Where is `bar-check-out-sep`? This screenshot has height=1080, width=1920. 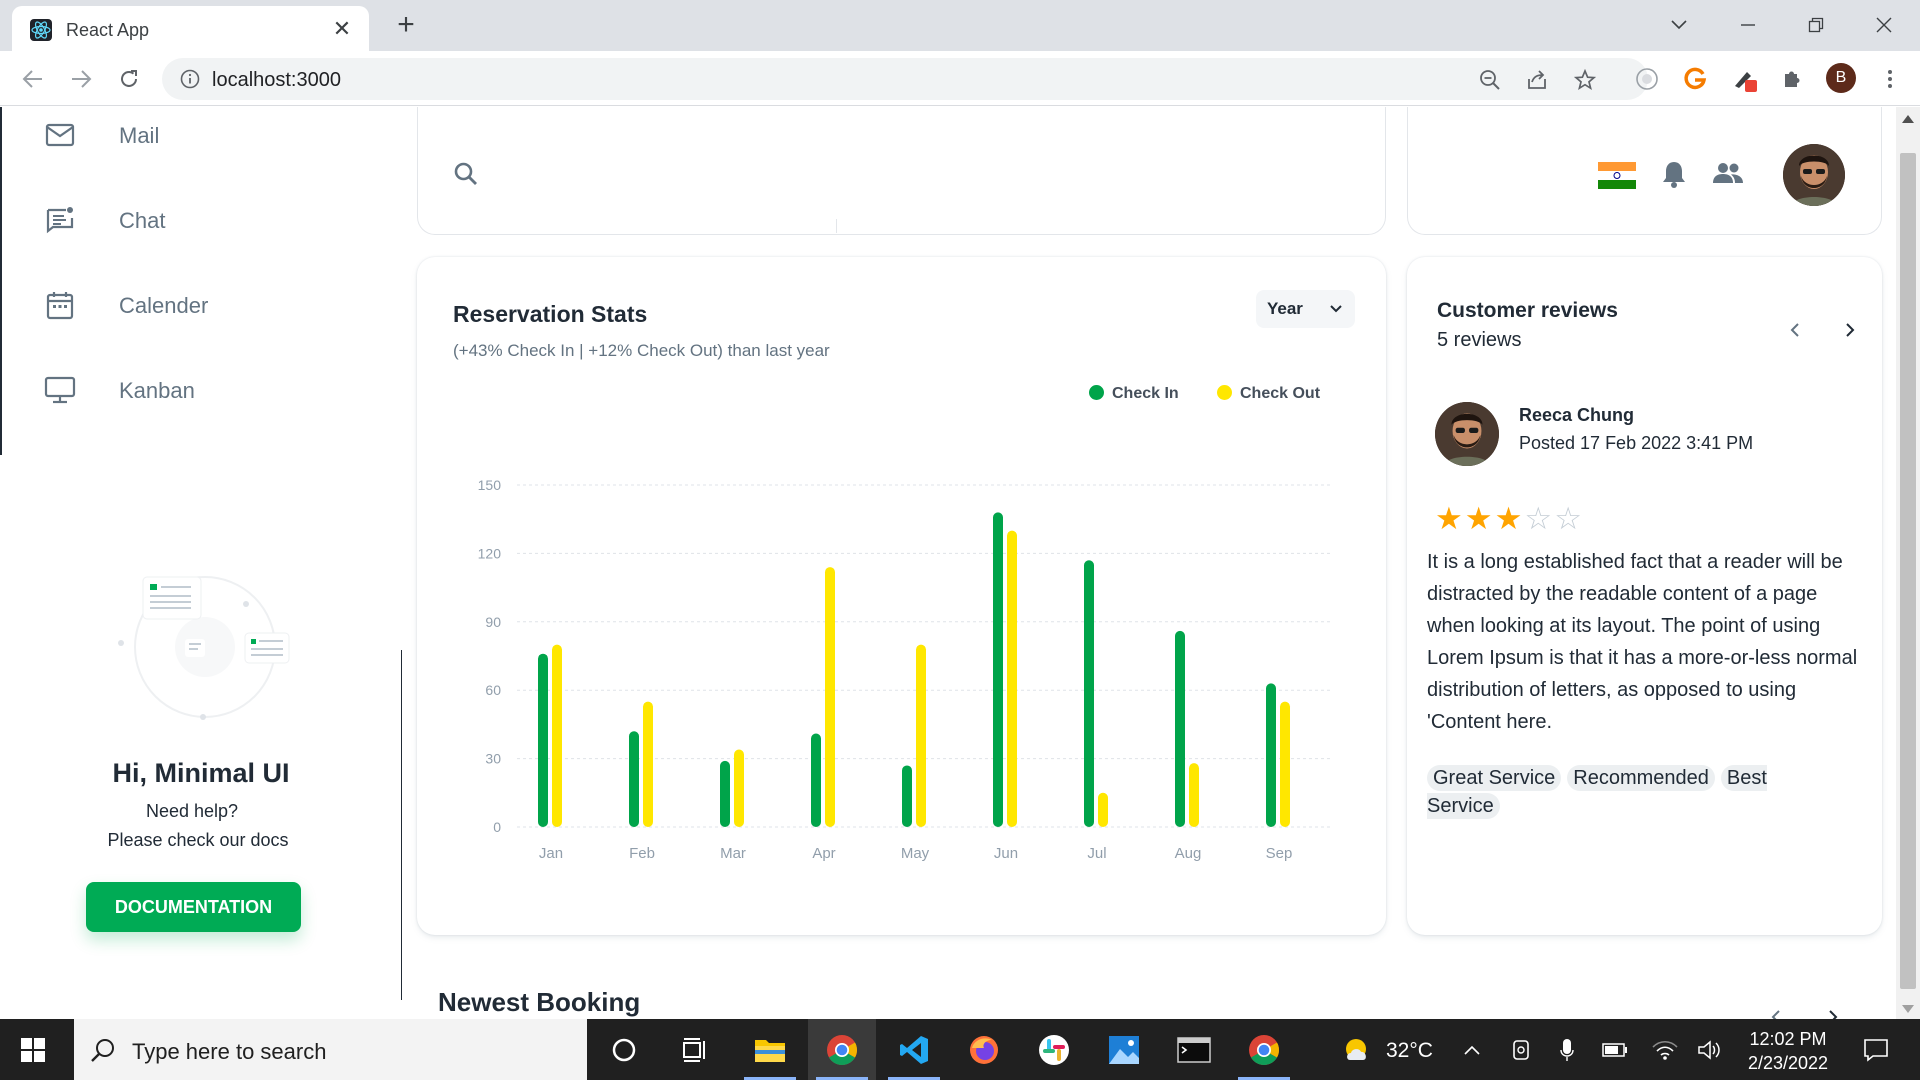 bar-check-out-sep is located at coordinates (1285, 764).